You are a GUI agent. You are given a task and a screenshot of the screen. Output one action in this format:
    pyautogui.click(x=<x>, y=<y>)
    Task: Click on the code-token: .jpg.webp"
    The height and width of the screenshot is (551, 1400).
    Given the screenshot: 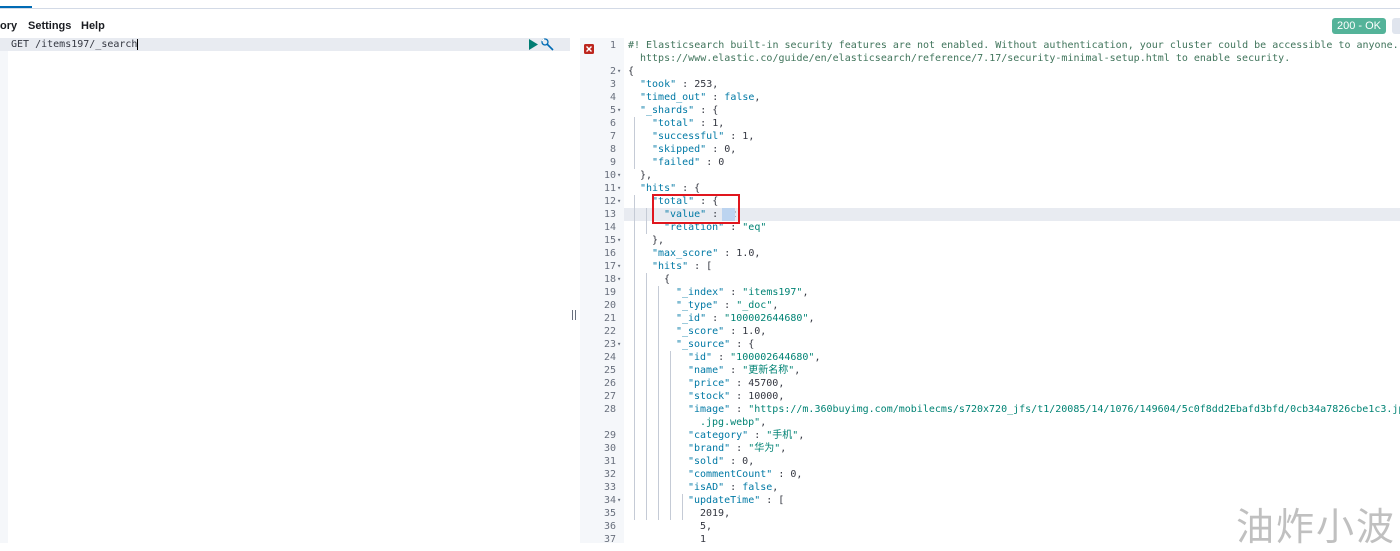 What is the action you would take?
    pyautogui.click(x=730, y=422)
    